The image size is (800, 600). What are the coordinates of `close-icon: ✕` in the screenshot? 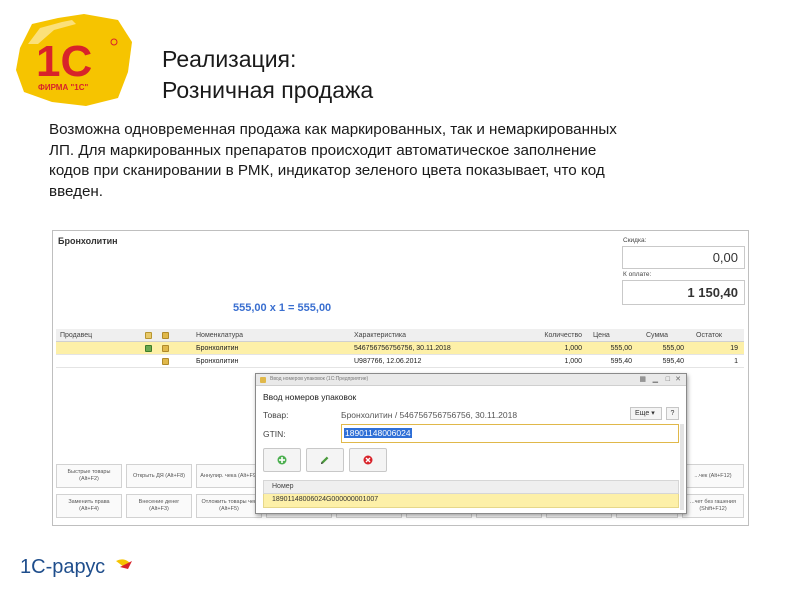 It's located at (678, 380).